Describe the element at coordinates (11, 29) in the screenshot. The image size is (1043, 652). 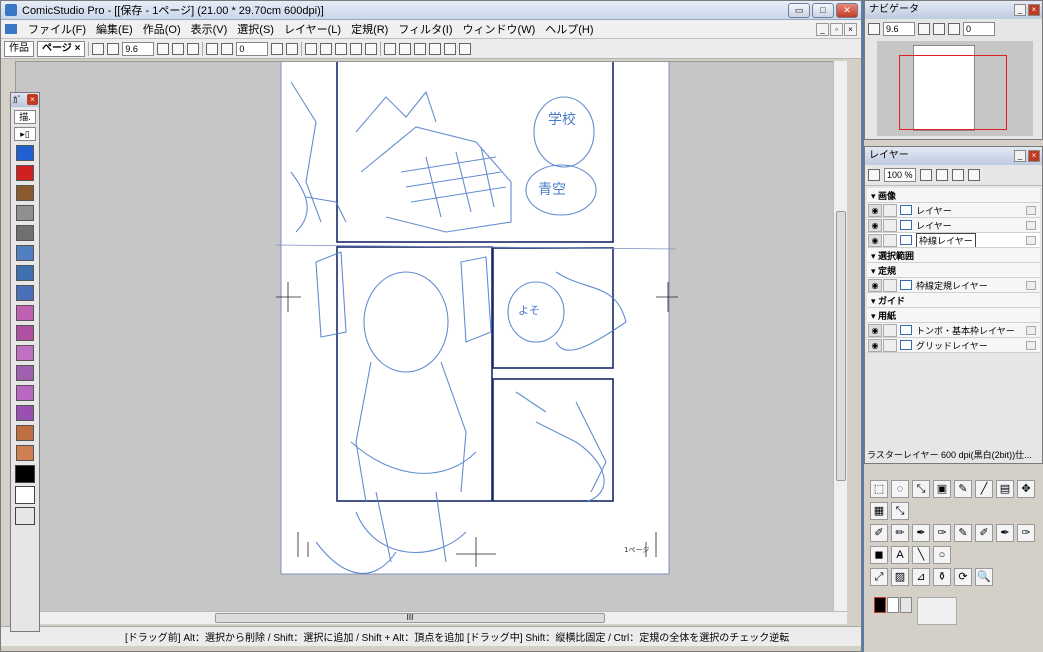
I see `document-icon` at that location.